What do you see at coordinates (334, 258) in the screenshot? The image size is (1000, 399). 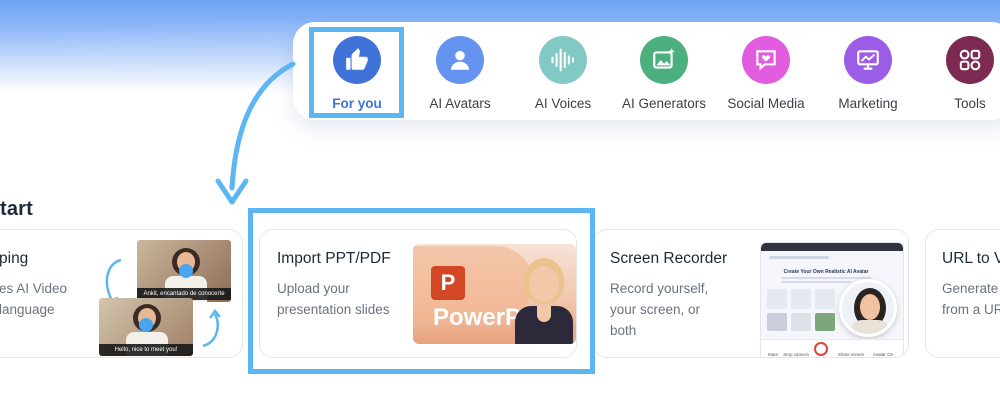 I see `card-title: Import PPT/PDF` at bounding box center [334, 258].